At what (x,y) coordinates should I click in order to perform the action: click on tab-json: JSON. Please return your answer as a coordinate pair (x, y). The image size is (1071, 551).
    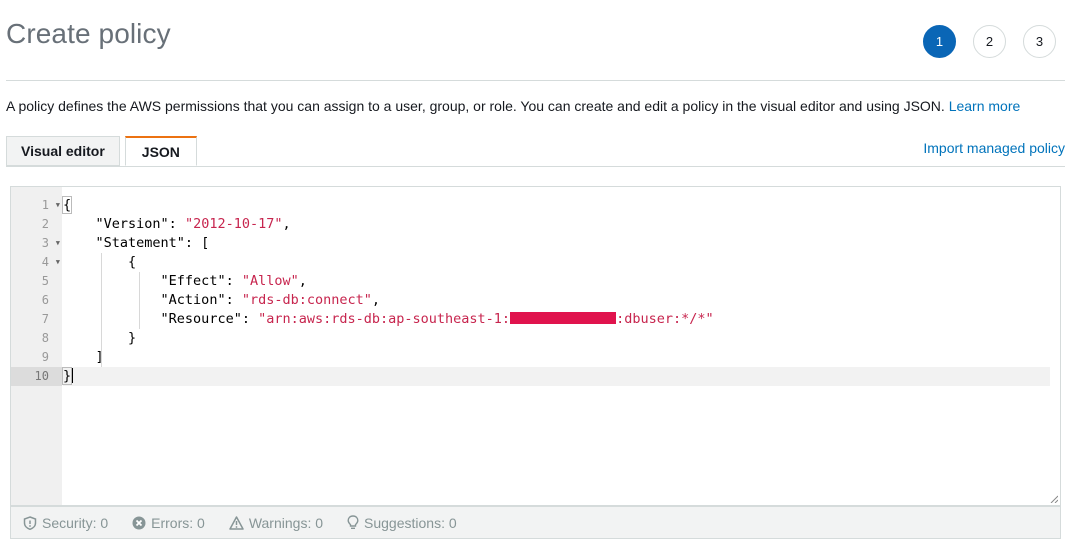
    Looking at the image, I should click on (160, 151).